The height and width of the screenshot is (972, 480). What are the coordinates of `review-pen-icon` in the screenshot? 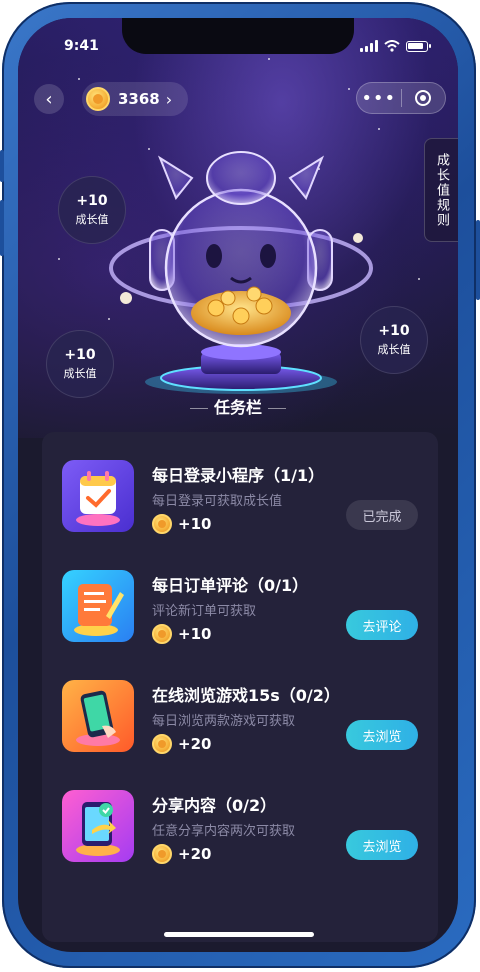 It's located at (98, 606).